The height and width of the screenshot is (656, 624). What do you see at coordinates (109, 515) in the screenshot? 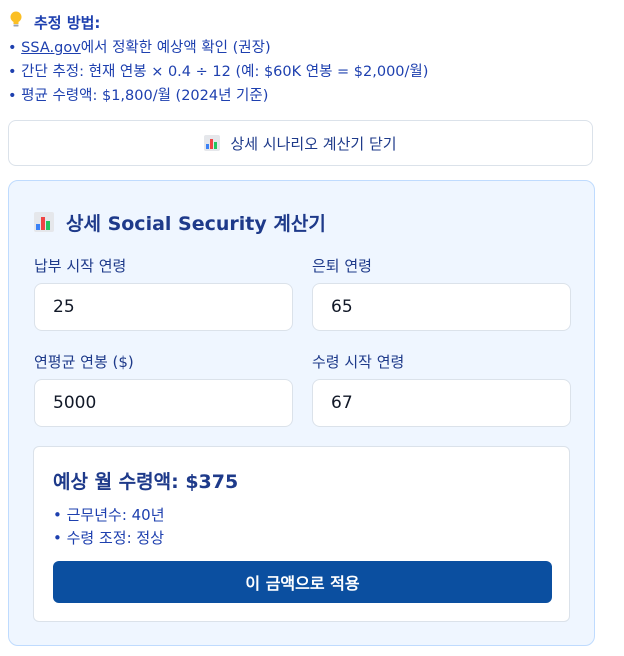
I see `years-worked: • 근무년수: 40년` at bounding box center [109, 515].